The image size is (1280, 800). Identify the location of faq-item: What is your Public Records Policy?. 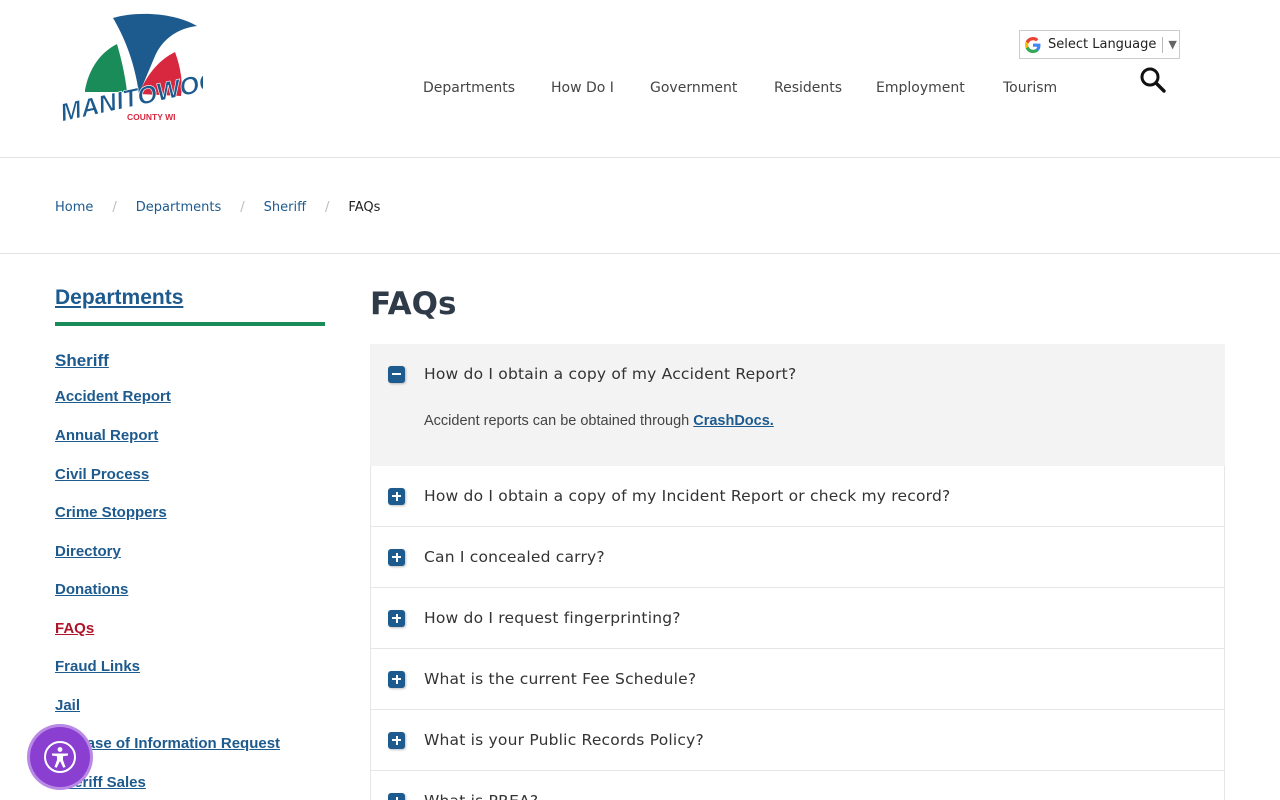
(797, 740).